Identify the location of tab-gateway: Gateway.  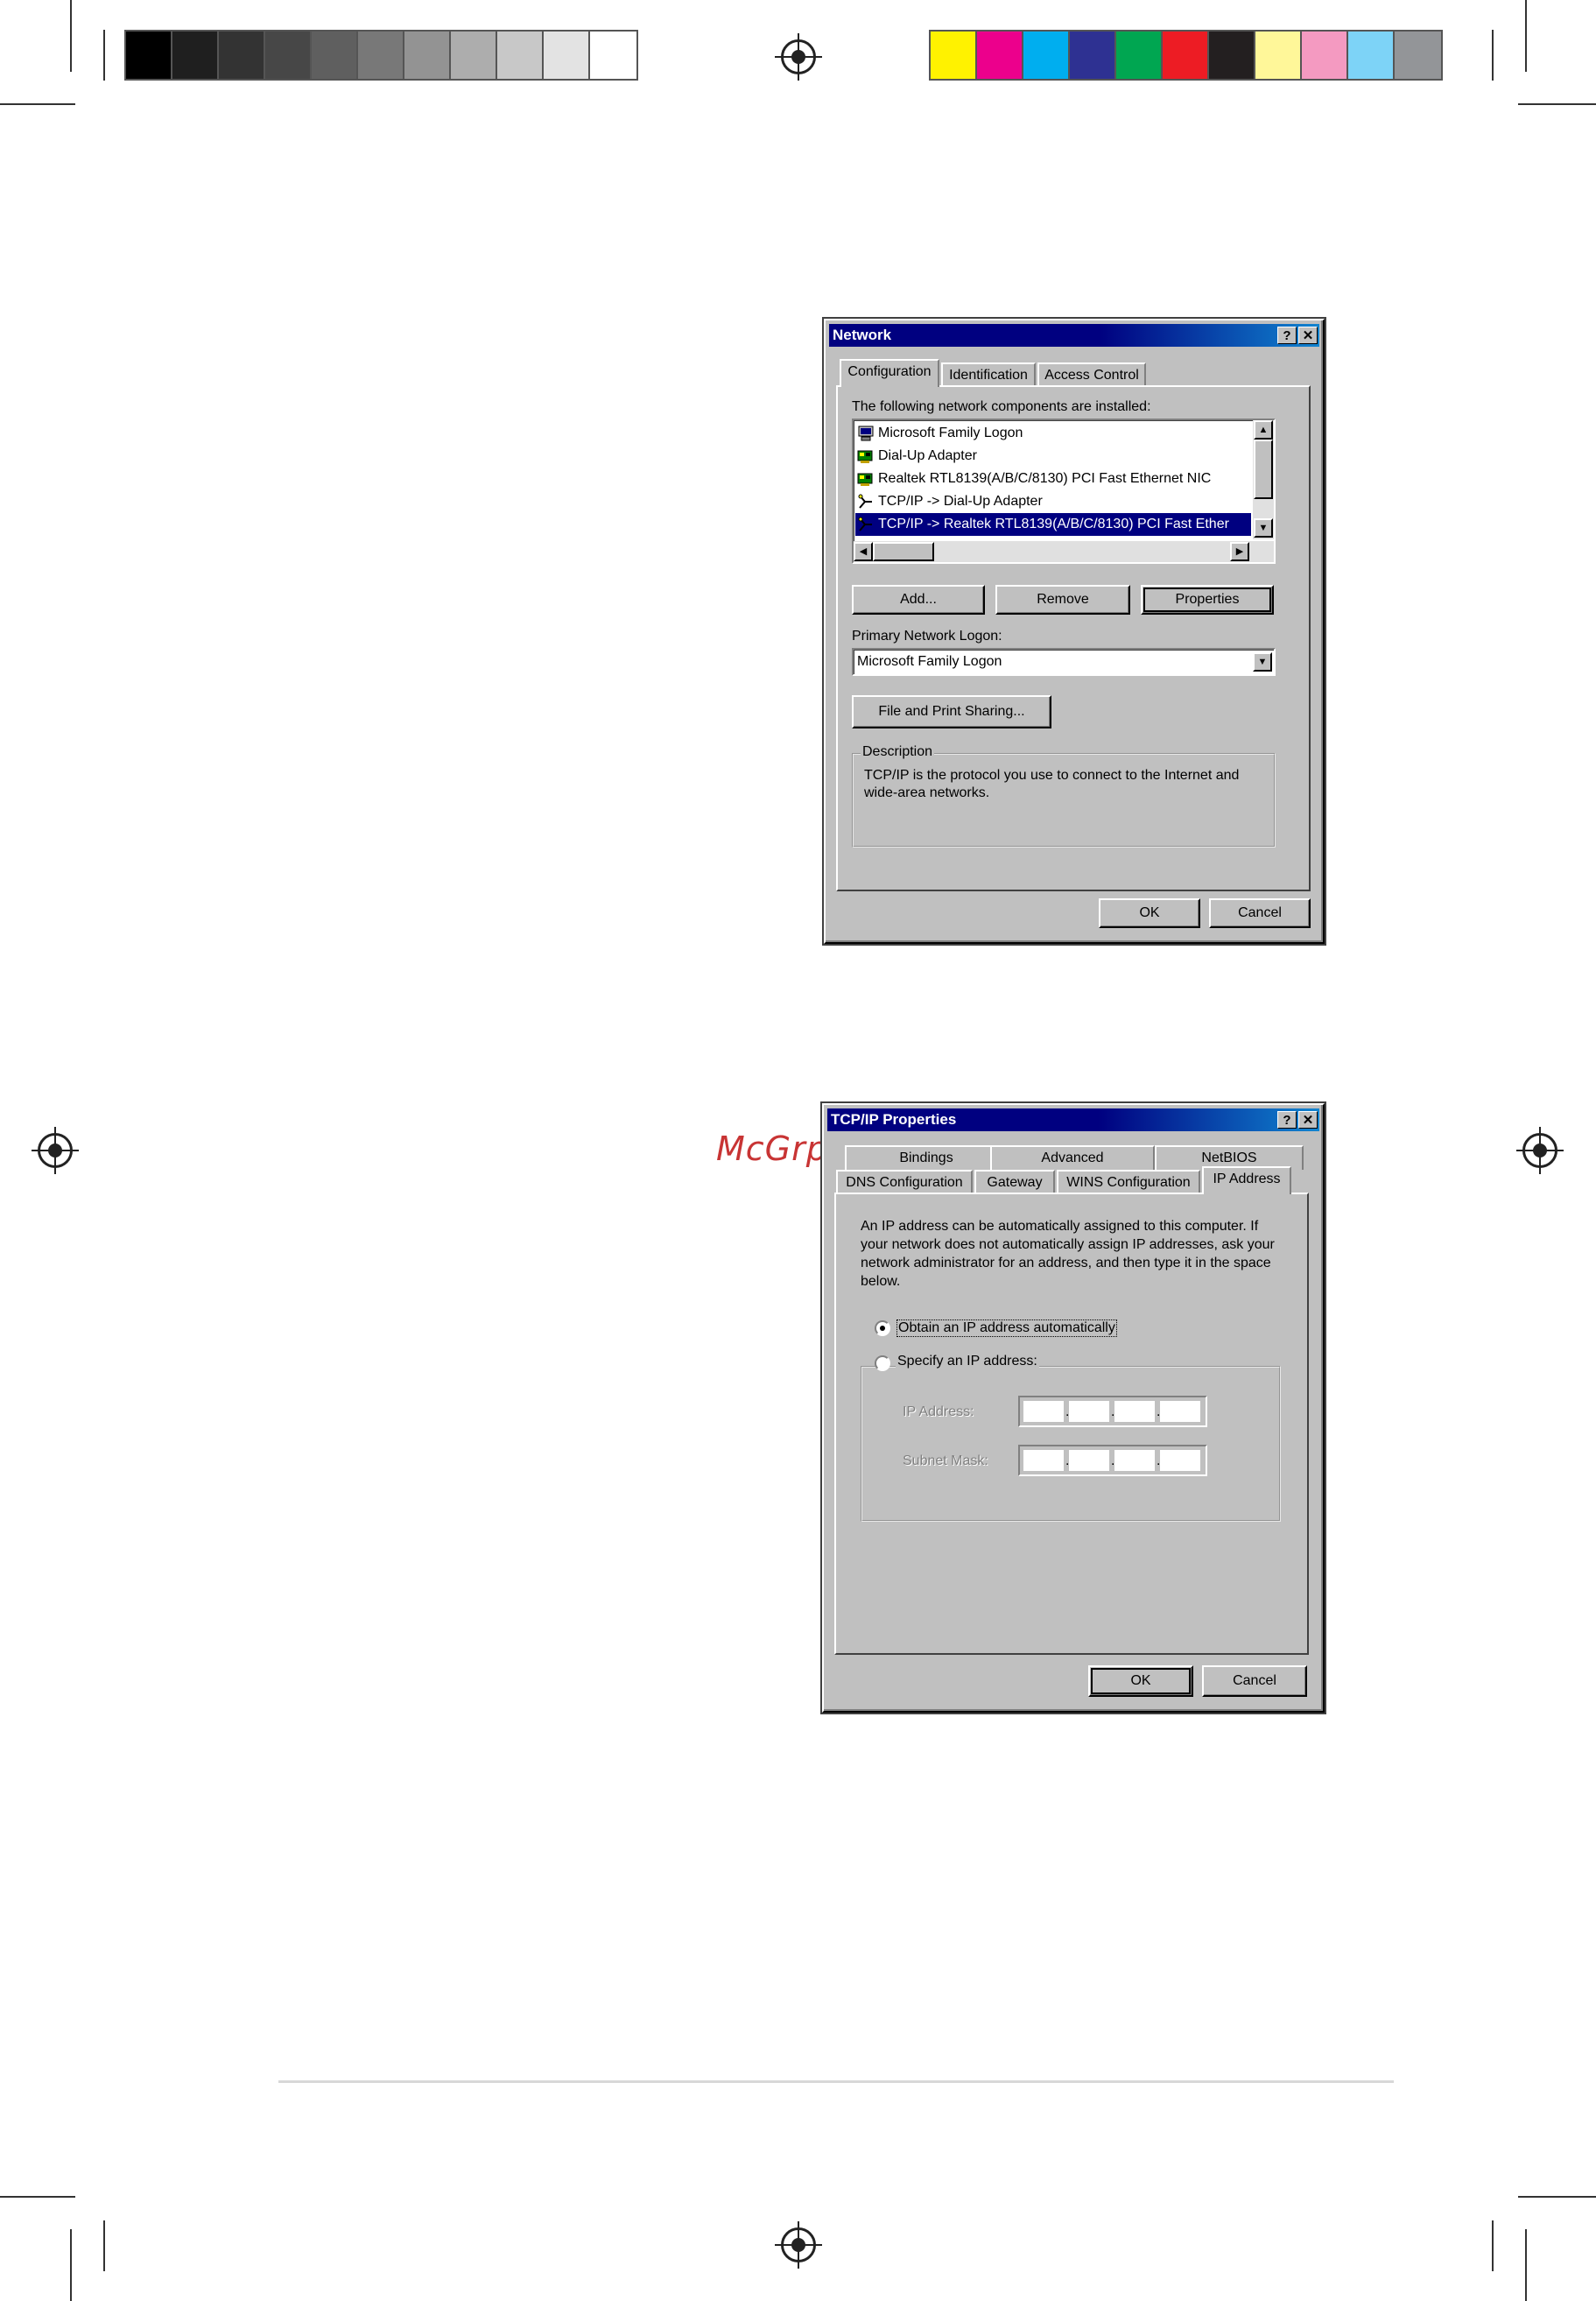
(1015, 1182).